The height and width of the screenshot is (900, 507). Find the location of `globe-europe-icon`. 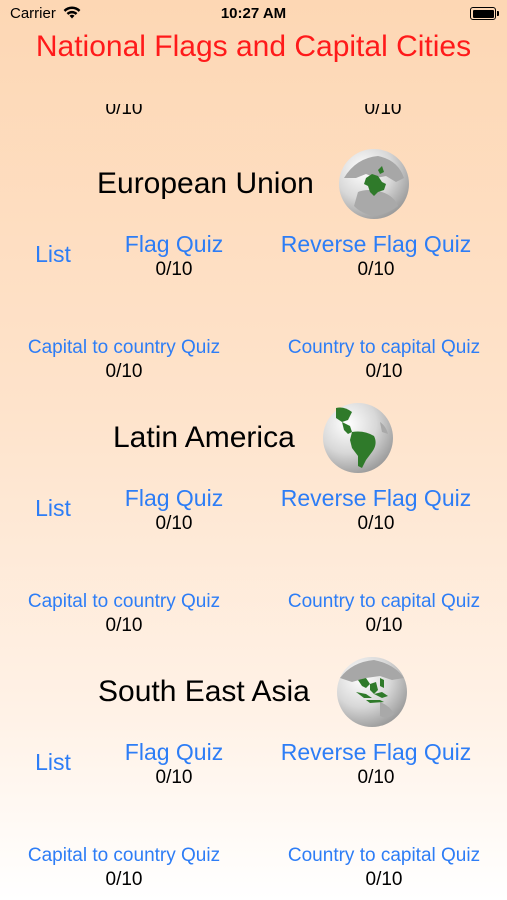

globe-europe-icon is located at coordinates (374, 184).